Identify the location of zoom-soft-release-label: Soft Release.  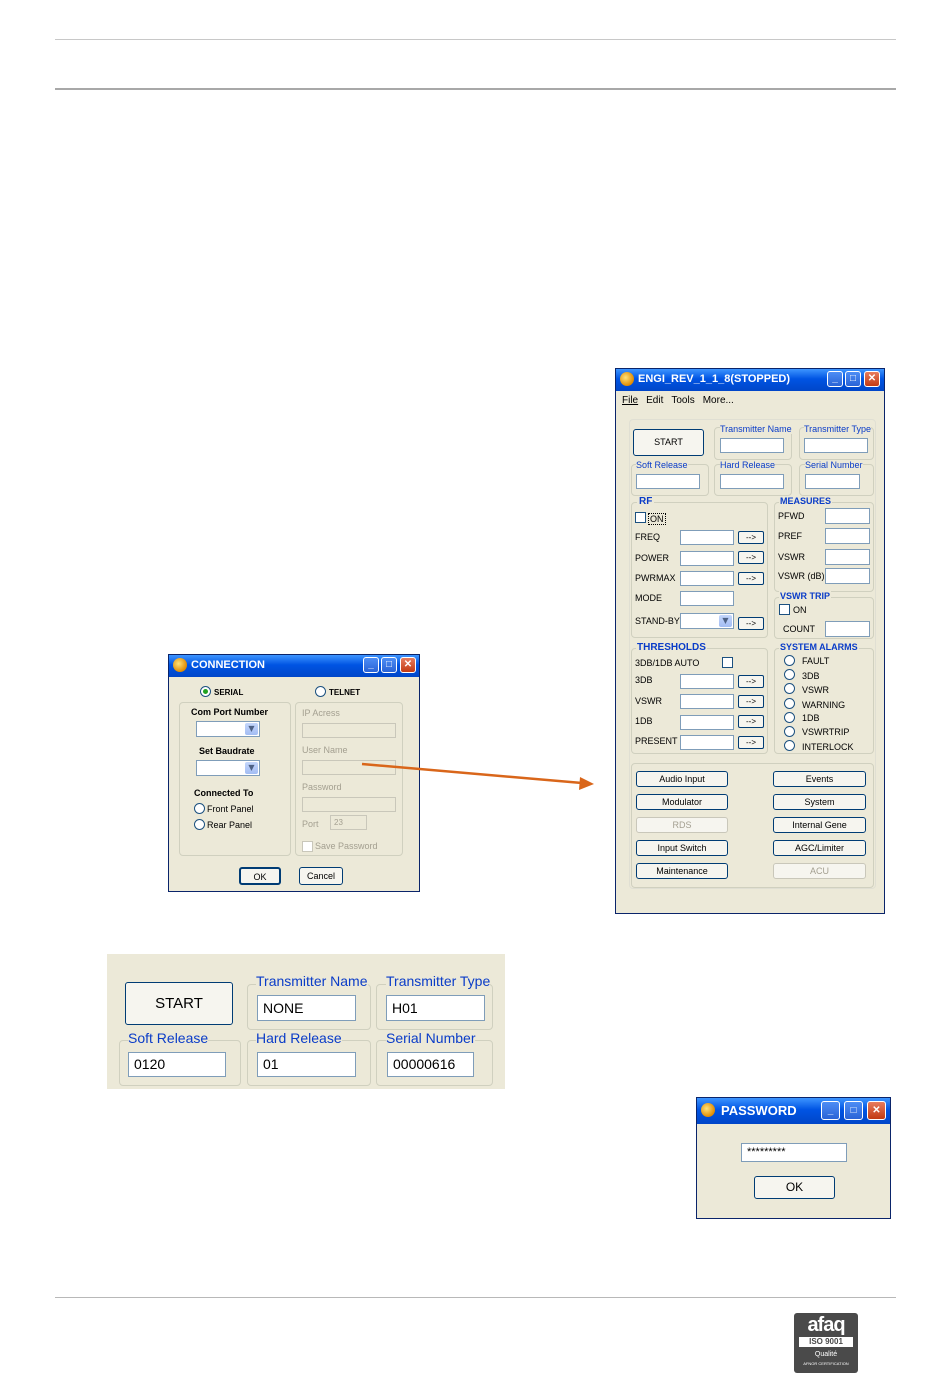
(168, 1038).